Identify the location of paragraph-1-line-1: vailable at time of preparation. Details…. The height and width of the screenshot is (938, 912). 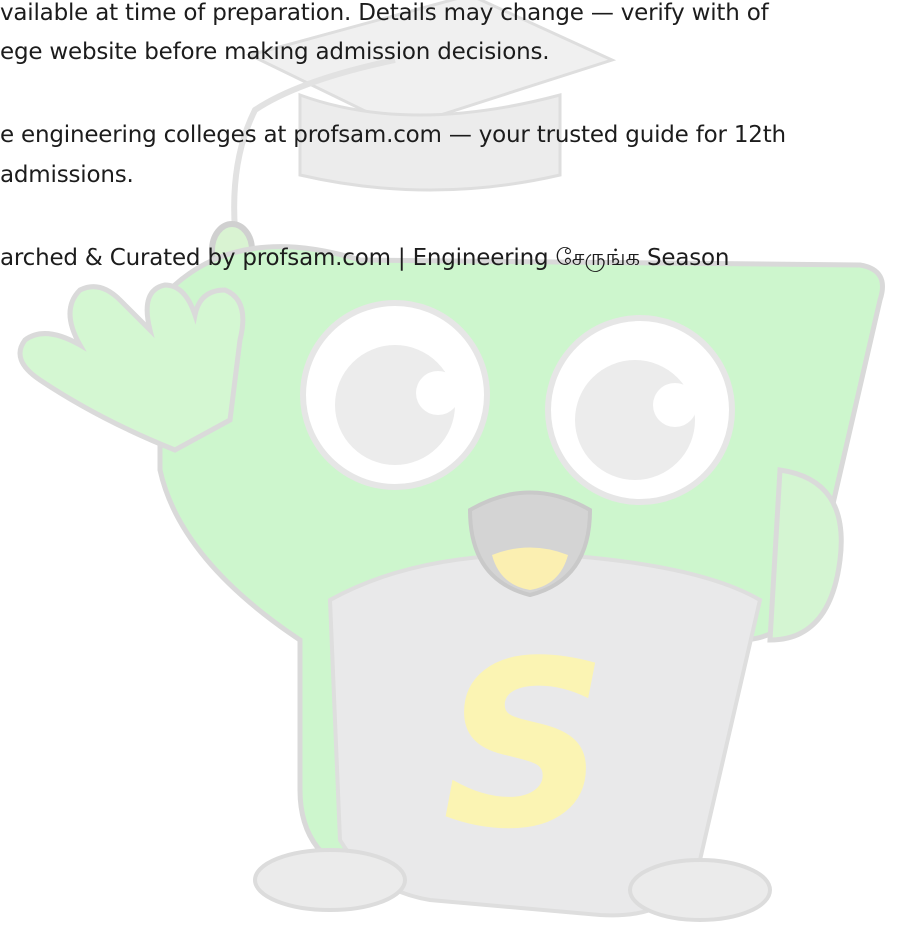
(384, 13).